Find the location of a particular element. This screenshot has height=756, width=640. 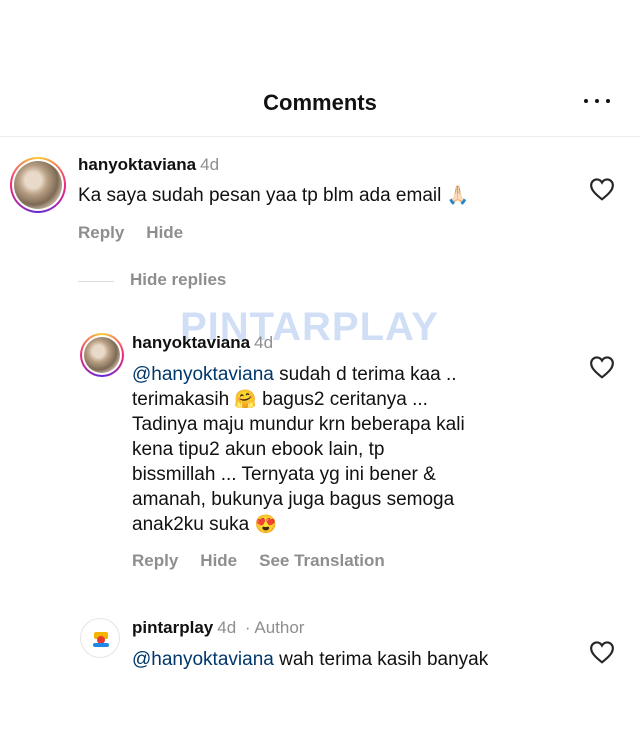

reply-line: kena tipu2 akun ebook lain, tp is located at coordinates (258, 449).